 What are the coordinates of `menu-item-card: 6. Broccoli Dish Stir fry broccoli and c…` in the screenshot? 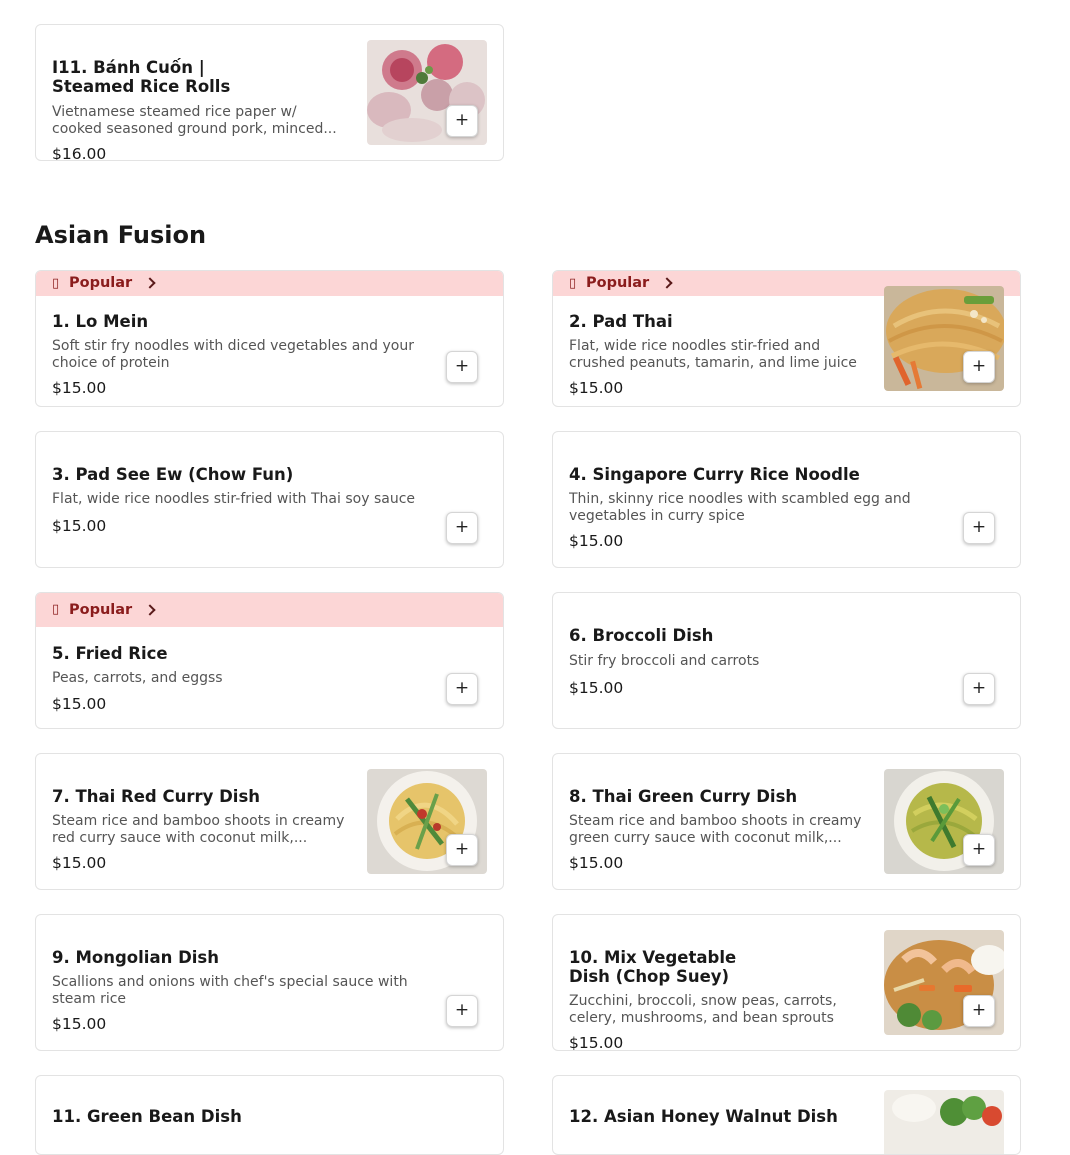 It's located at (786, 660).